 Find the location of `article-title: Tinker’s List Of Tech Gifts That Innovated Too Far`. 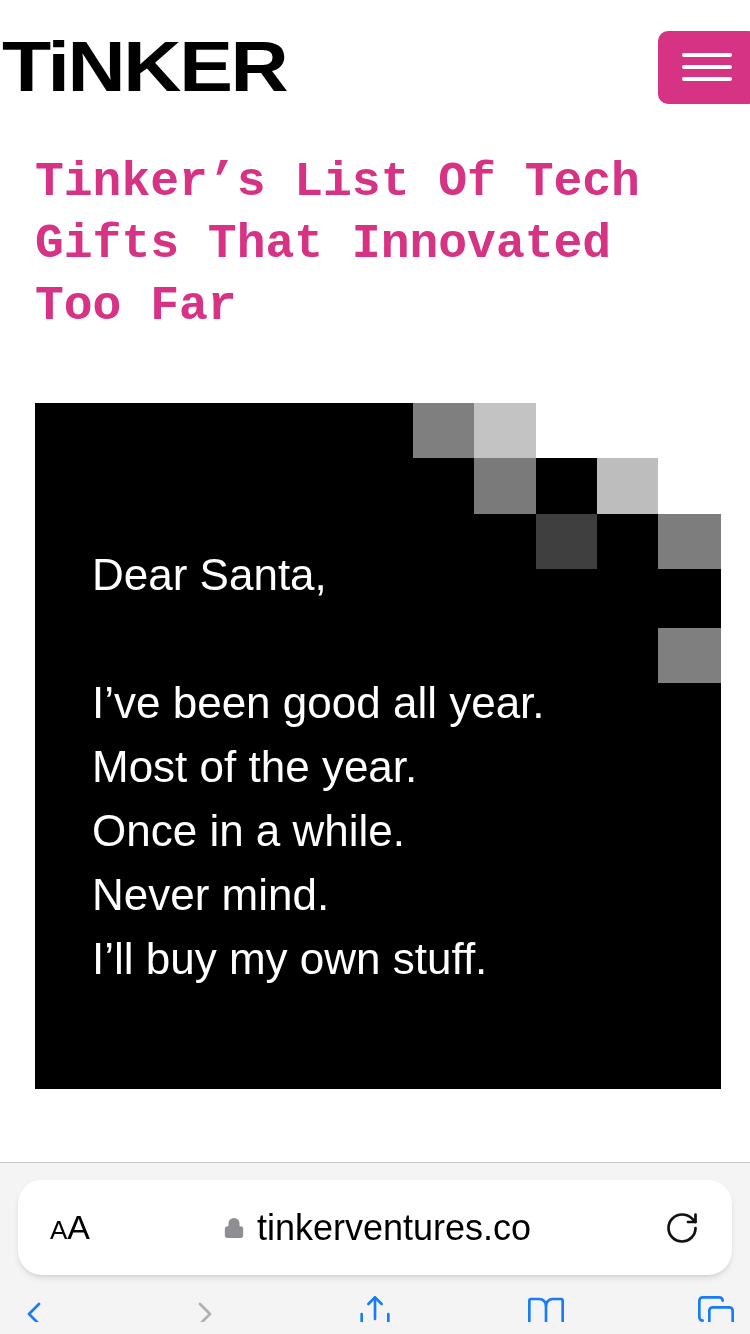

article-title: Tinker’s List Of Tech Gifts That Innovated Too Far is located at coordinates (337, 244).